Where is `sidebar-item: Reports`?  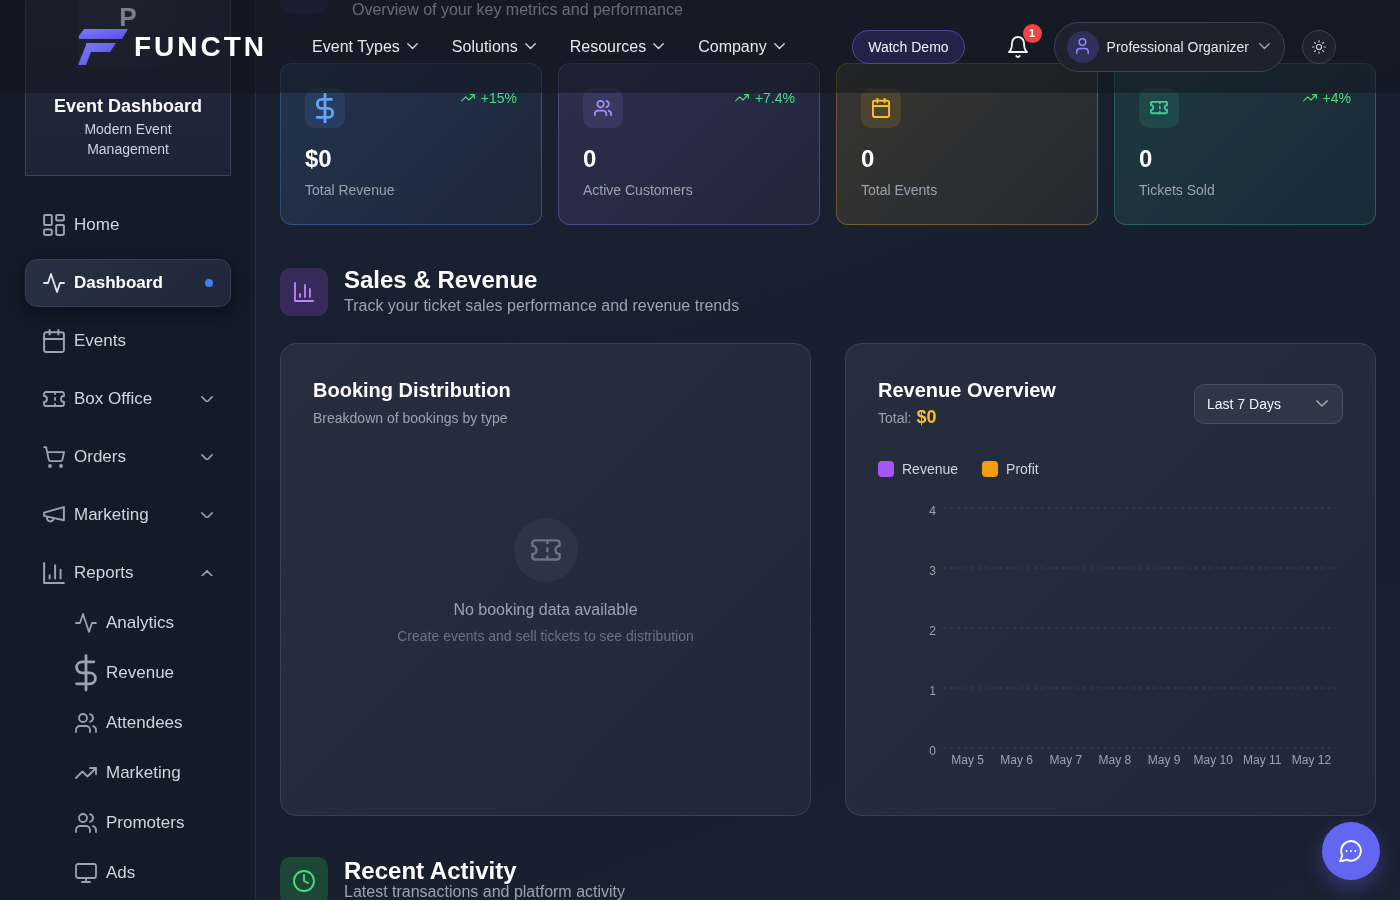
sidebar-item: Reports is located at coordinates (128, 573).